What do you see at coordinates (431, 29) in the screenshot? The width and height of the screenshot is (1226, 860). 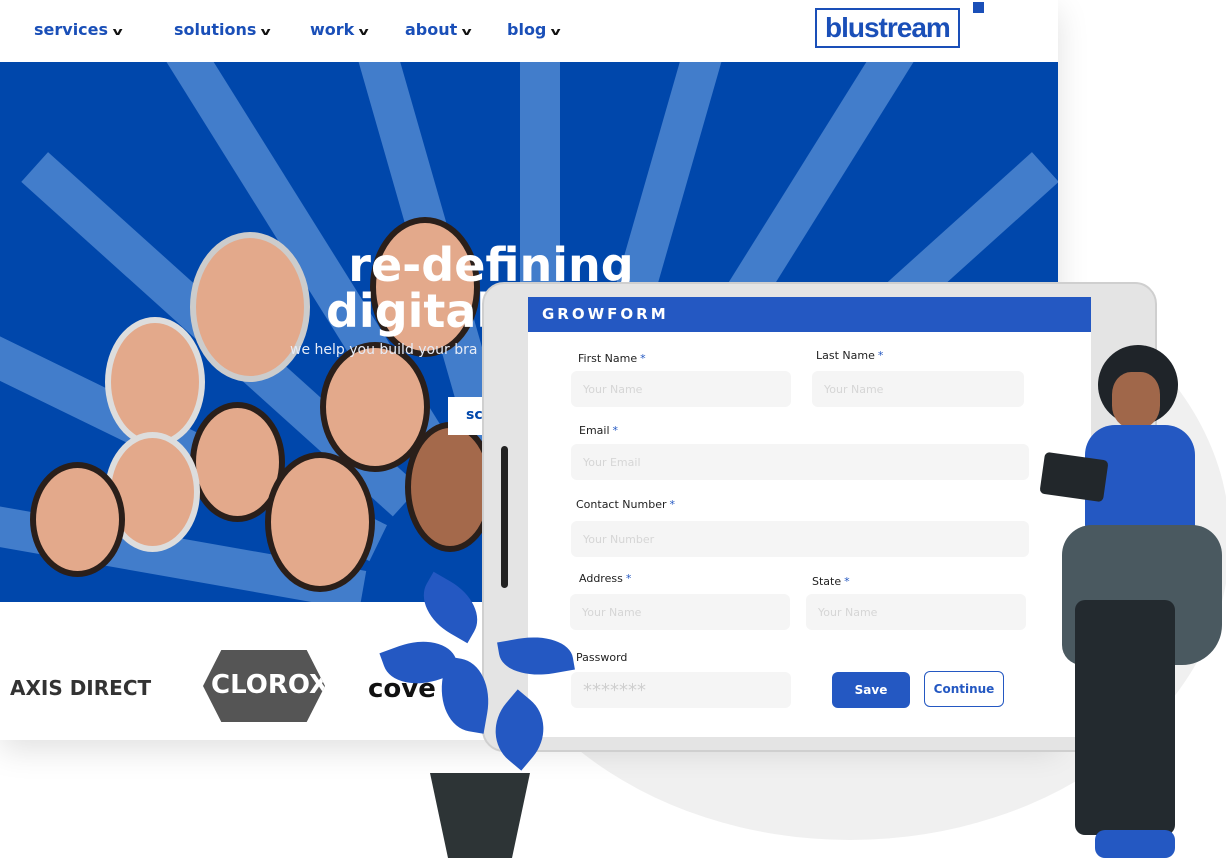 I see `nav-label: about` at bounding box center [431, 29].